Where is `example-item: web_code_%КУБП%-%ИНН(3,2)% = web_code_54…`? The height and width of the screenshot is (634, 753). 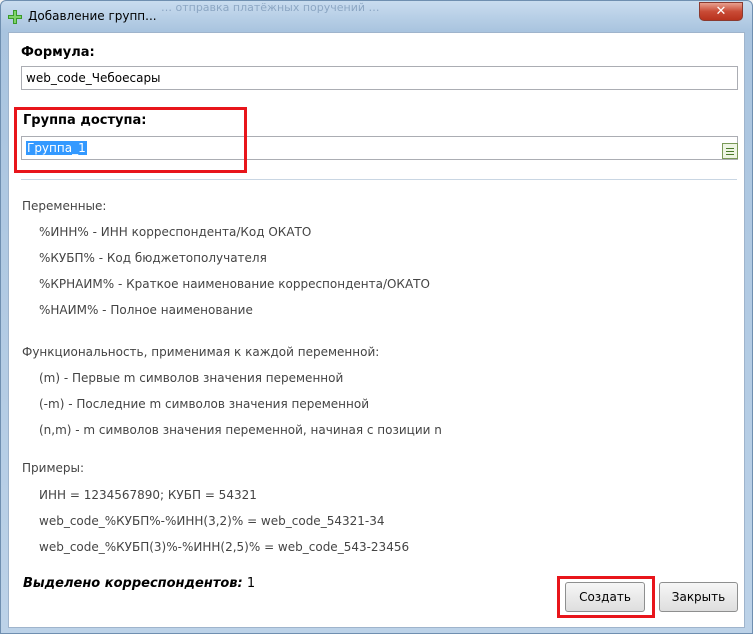 example-item: web_code_%КУБП%-%ИНН(3,2)% = web_code_54… is located at coordinates (212, 521).